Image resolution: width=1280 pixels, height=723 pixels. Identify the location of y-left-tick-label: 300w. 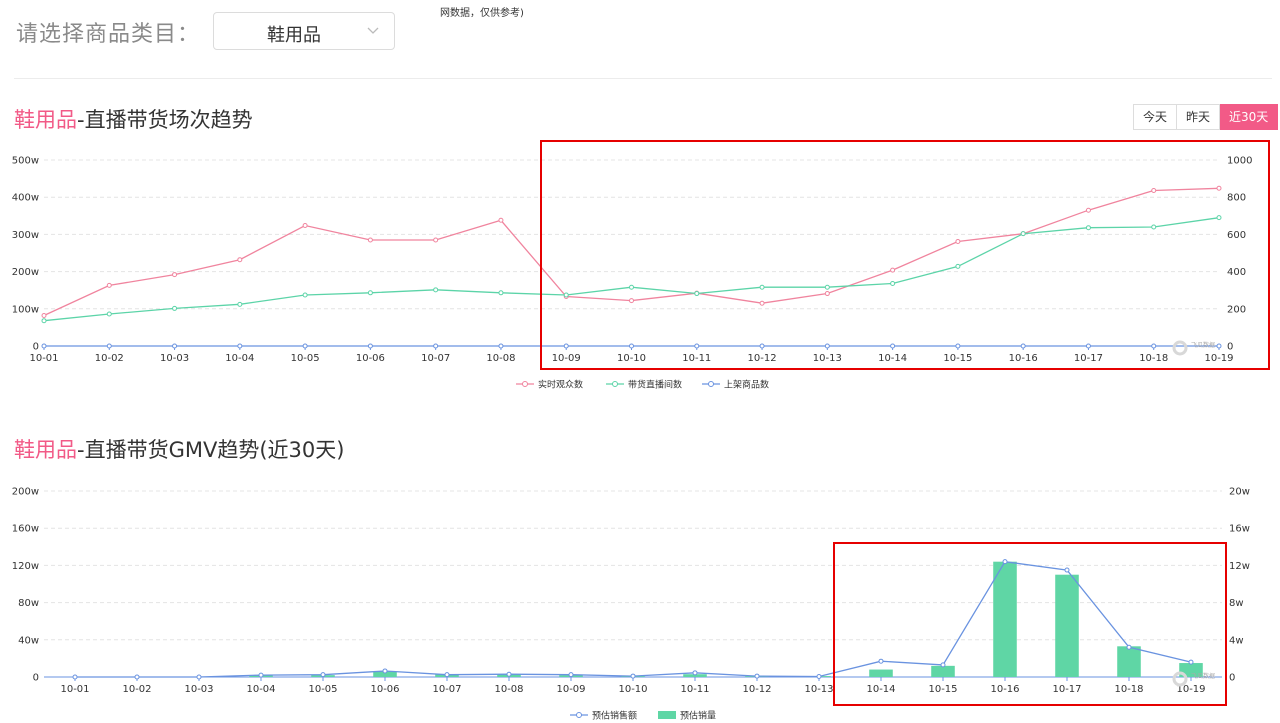
(25, 235).